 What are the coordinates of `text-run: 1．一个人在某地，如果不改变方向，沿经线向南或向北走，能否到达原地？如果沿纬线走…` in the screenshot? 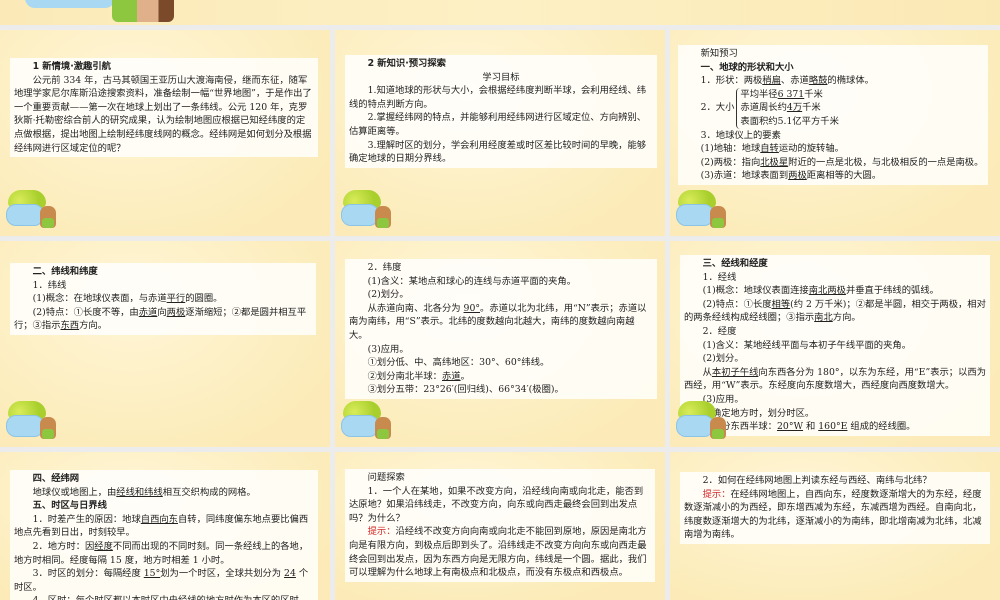 It's located at (496, 504).